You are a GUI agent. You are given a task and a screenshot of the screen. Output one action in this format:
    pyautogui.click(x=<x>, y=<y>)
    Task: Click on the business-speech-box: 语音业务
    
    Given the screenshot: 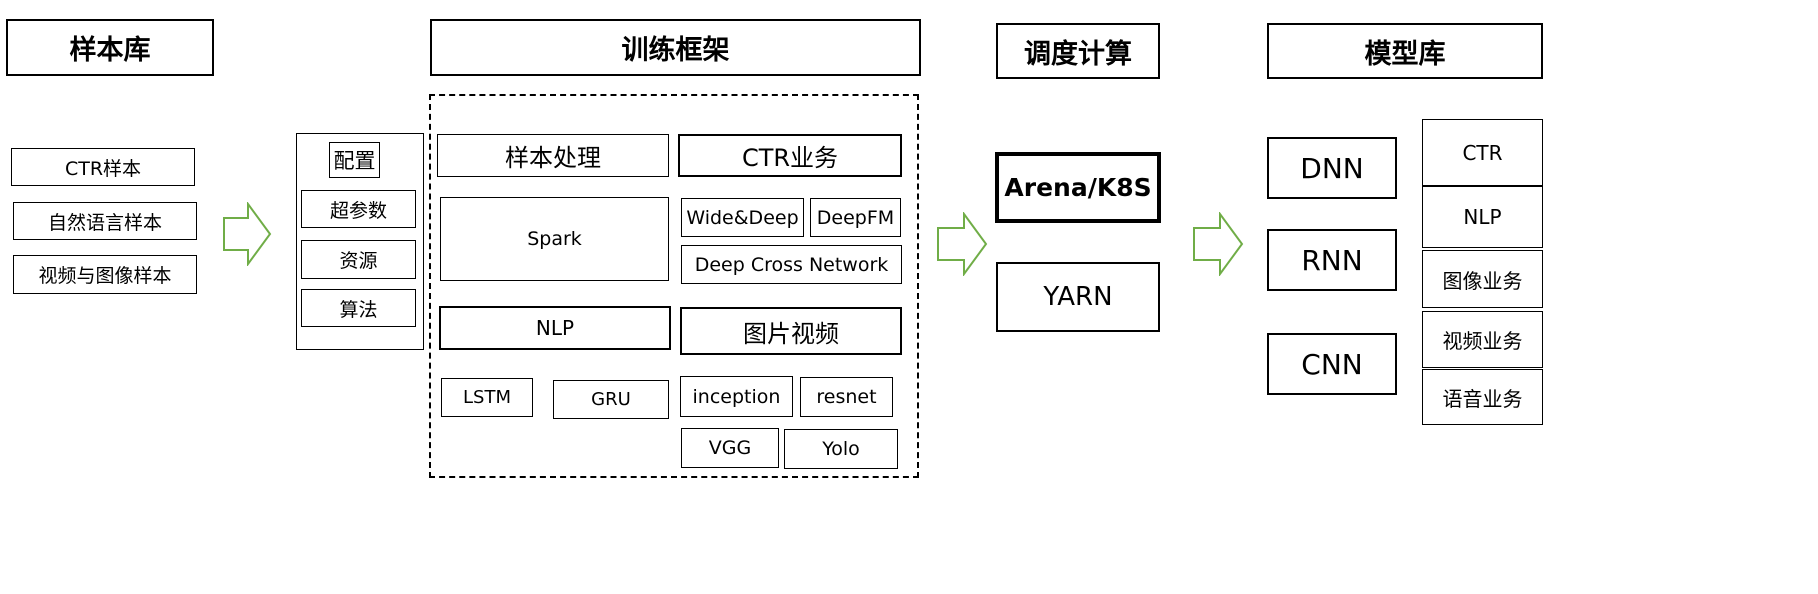 What is the action you would take?
    pyautogui.click(x=1482, y=397)
    